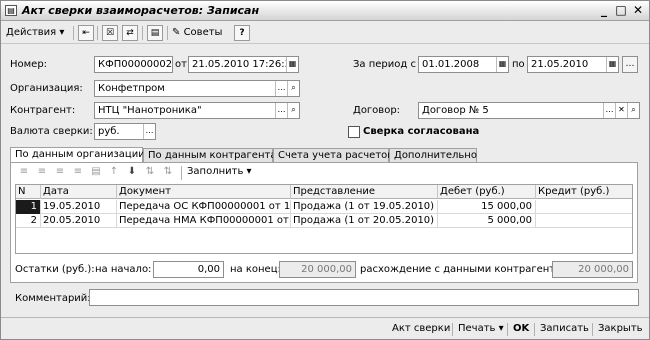 Image resolution: width=650 pixels, height=340 pixels. Describe the element at coordinates (451, 64) in the screenshot. I see `period-from-value: 01.01.2008` at that location.